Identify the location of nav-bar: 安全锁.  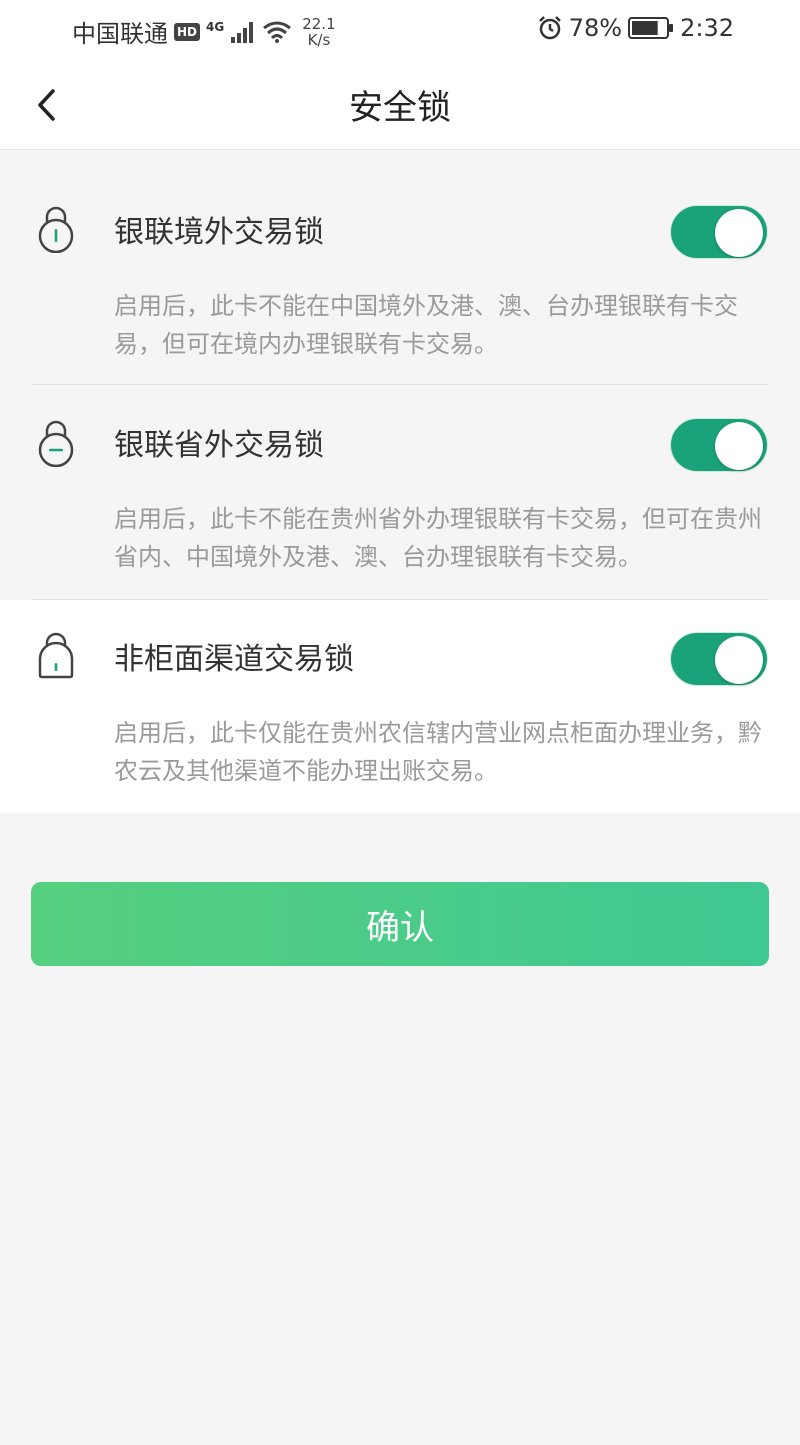
(400, 105).